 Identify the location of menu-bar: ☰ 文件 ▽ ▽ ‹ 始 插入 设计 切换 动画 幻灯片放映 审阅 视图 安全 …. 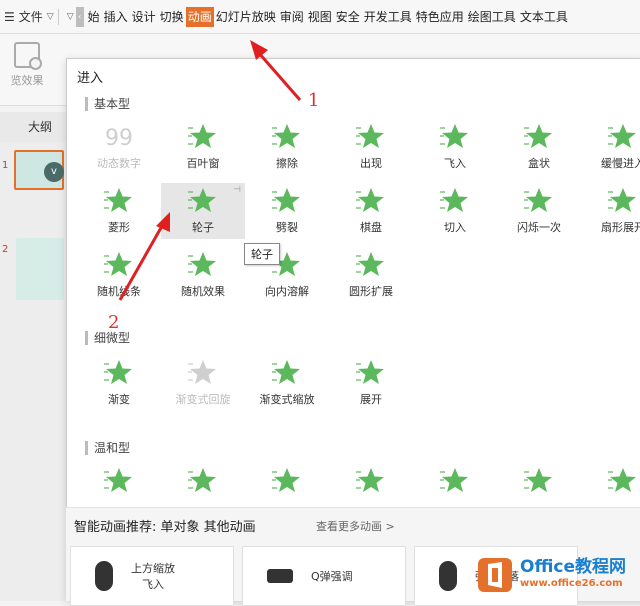
(320, 17).